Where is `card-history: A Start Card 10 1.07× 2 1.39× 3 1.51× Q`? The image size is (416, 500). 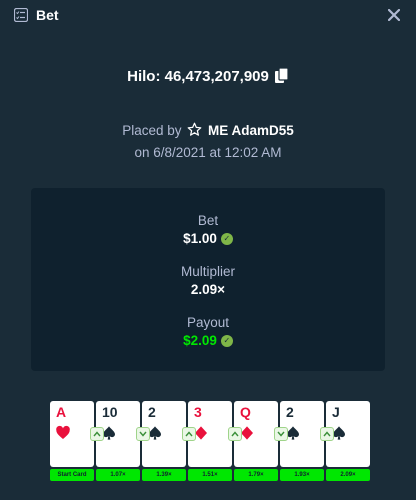
card-history: A Start Card 10 1.07× 2 1.39× 3 1.51× Q is located at coordinates (210, 442).